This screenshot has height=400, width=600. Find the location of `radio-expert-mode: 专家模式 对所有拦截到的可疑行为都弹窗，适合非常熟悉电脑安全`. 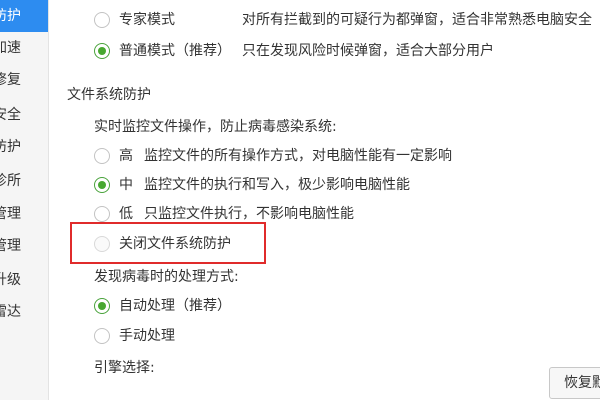

radio-expert-mode: 专家模式 对所有拦截到的可疑行为都弹窗，适合非常熟悉电脑安全 is located at coordinates (343, 20).